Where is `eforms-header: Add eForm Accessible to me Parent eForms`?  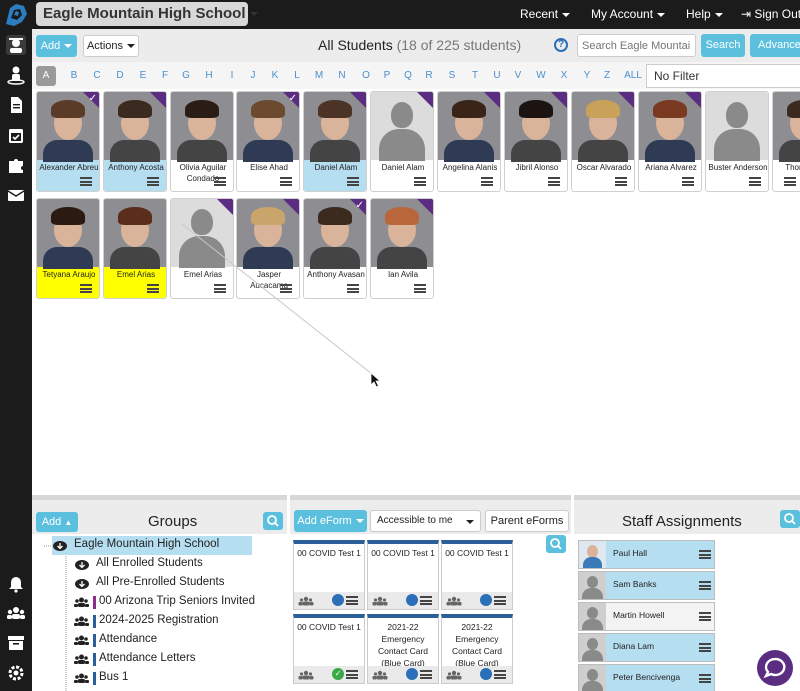 eforms-header: Add eForm Accessible to me Parent eForms is located at coordinates (430, 517).